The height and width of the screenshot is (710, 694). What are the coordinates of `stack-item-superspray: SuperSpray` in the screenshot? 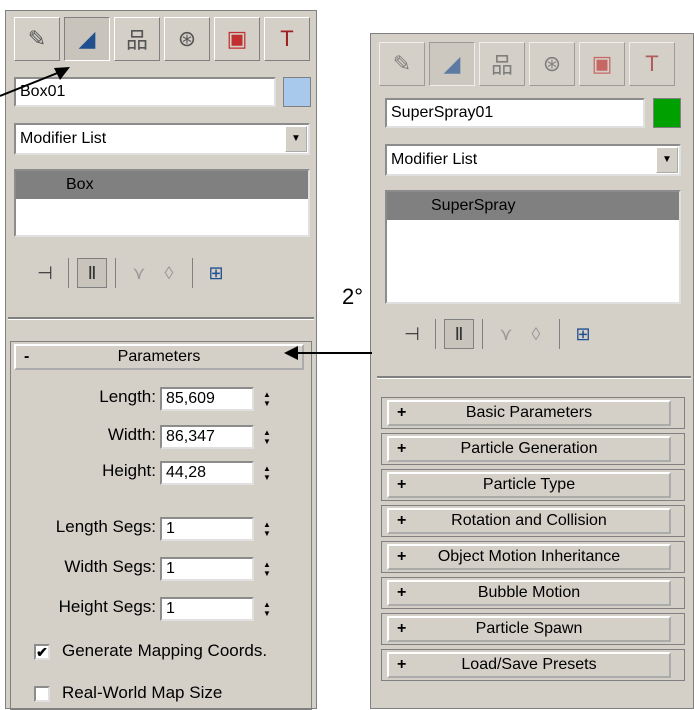 It's located at (533, 206).